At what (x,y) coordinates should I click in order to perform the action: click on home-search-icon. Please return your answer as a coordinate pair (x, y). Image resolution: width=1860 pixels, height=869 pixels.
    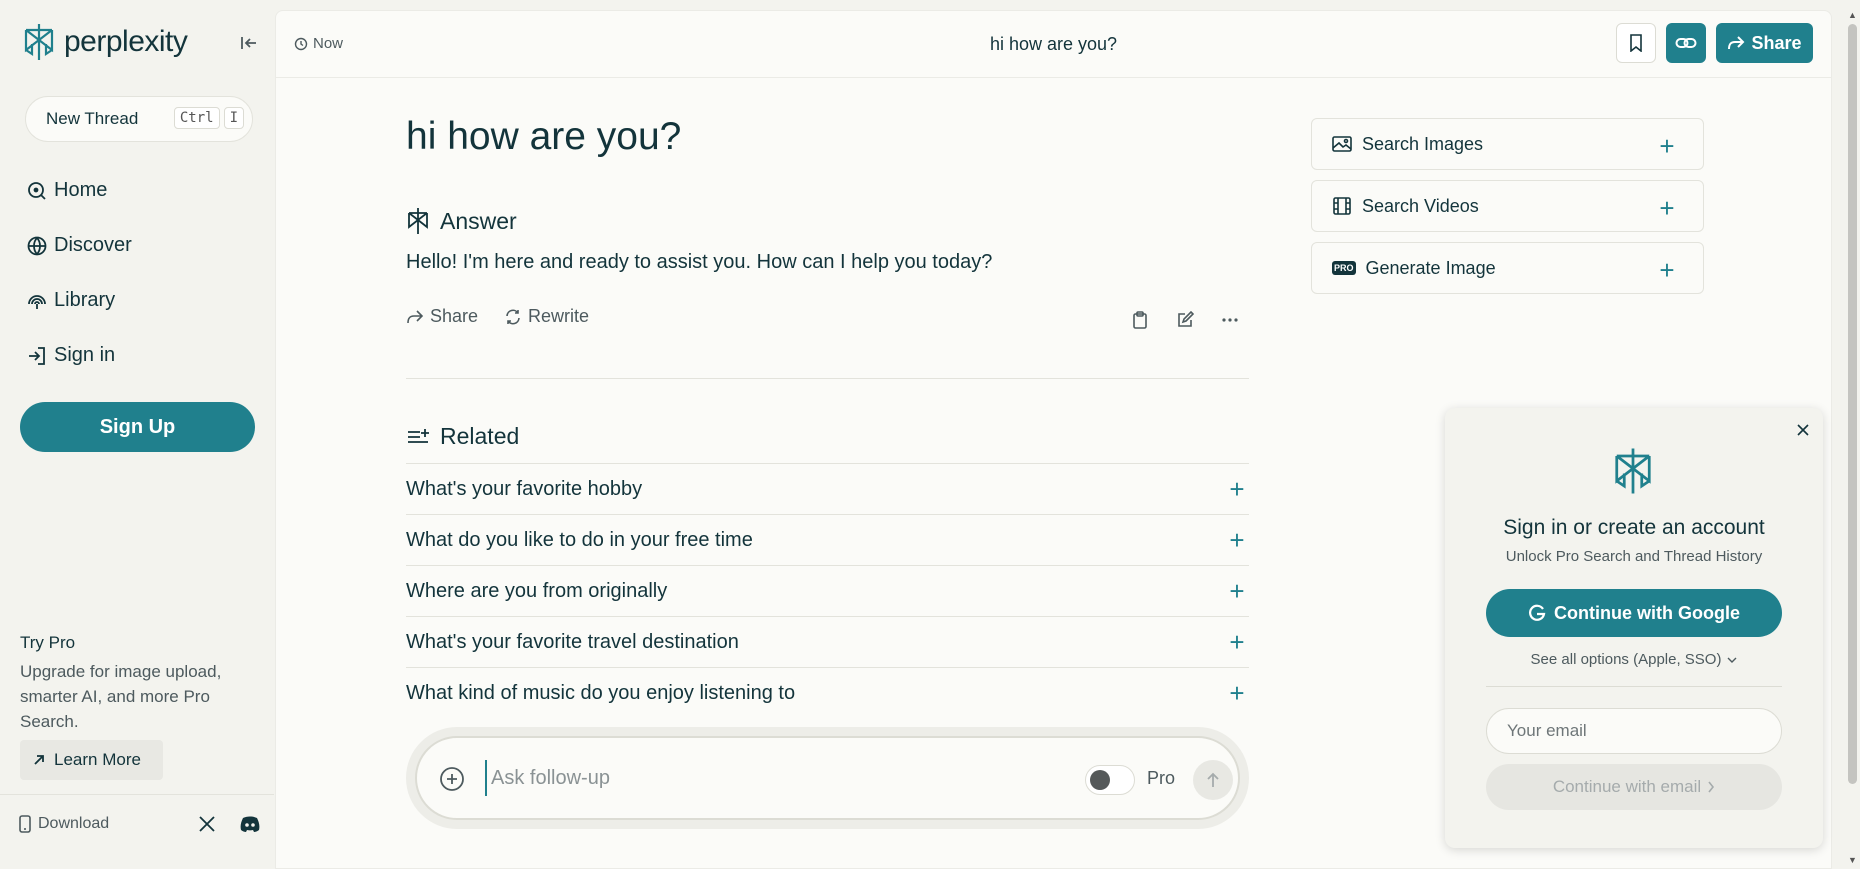
    Looking at the image, I should click on (37, 191).